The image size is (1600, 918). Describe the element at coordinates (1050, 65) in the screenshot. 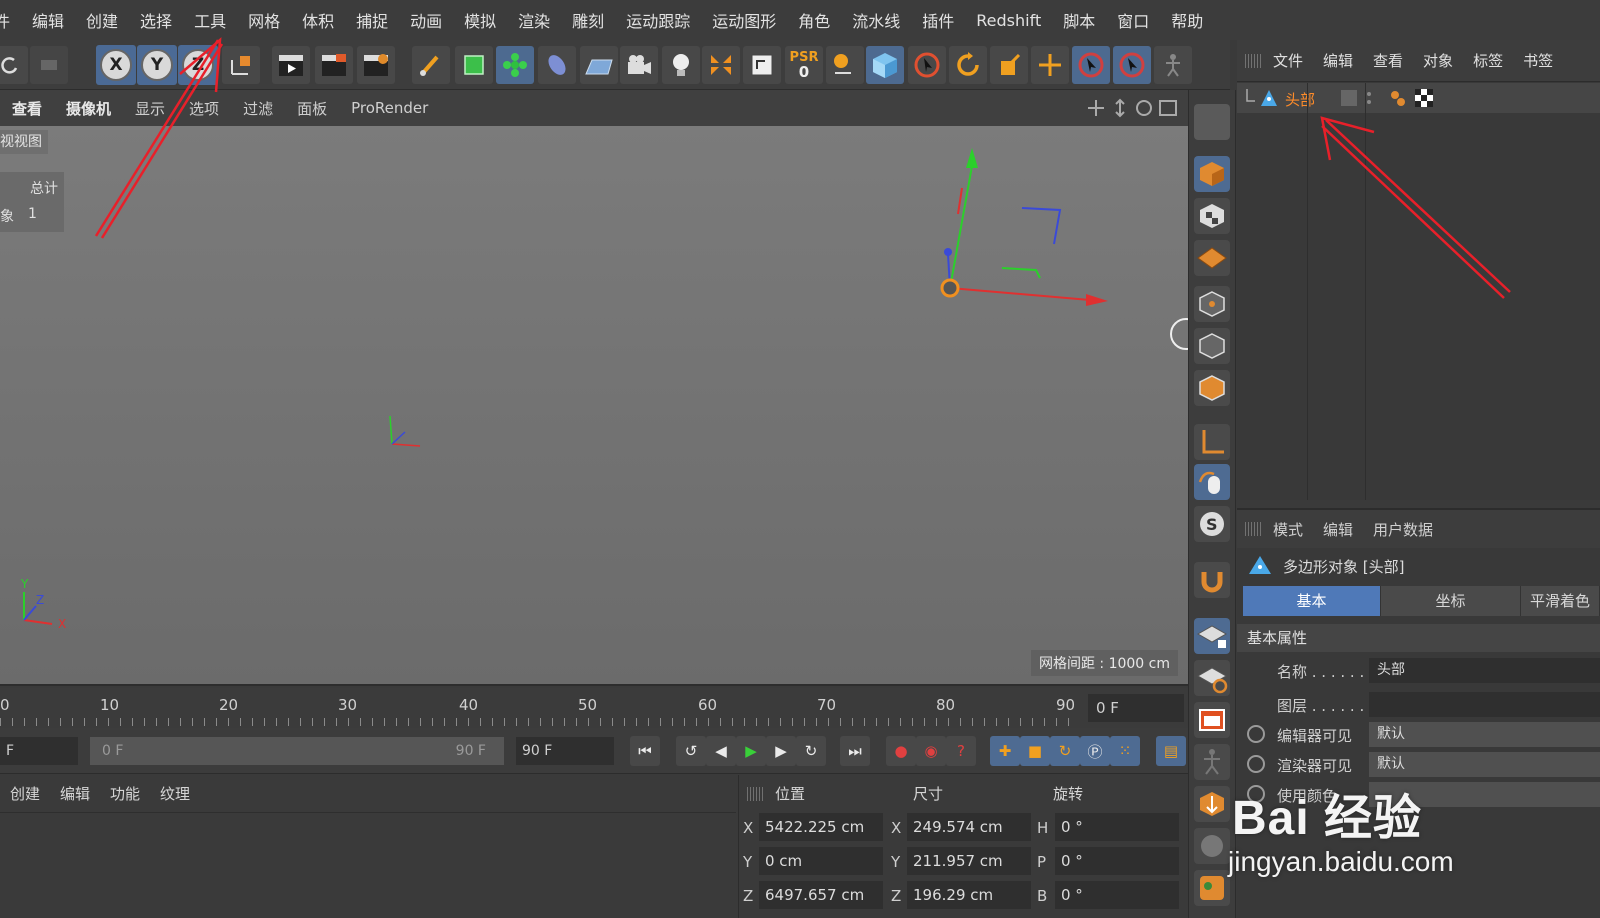

I see `move-tool-button` at that location.